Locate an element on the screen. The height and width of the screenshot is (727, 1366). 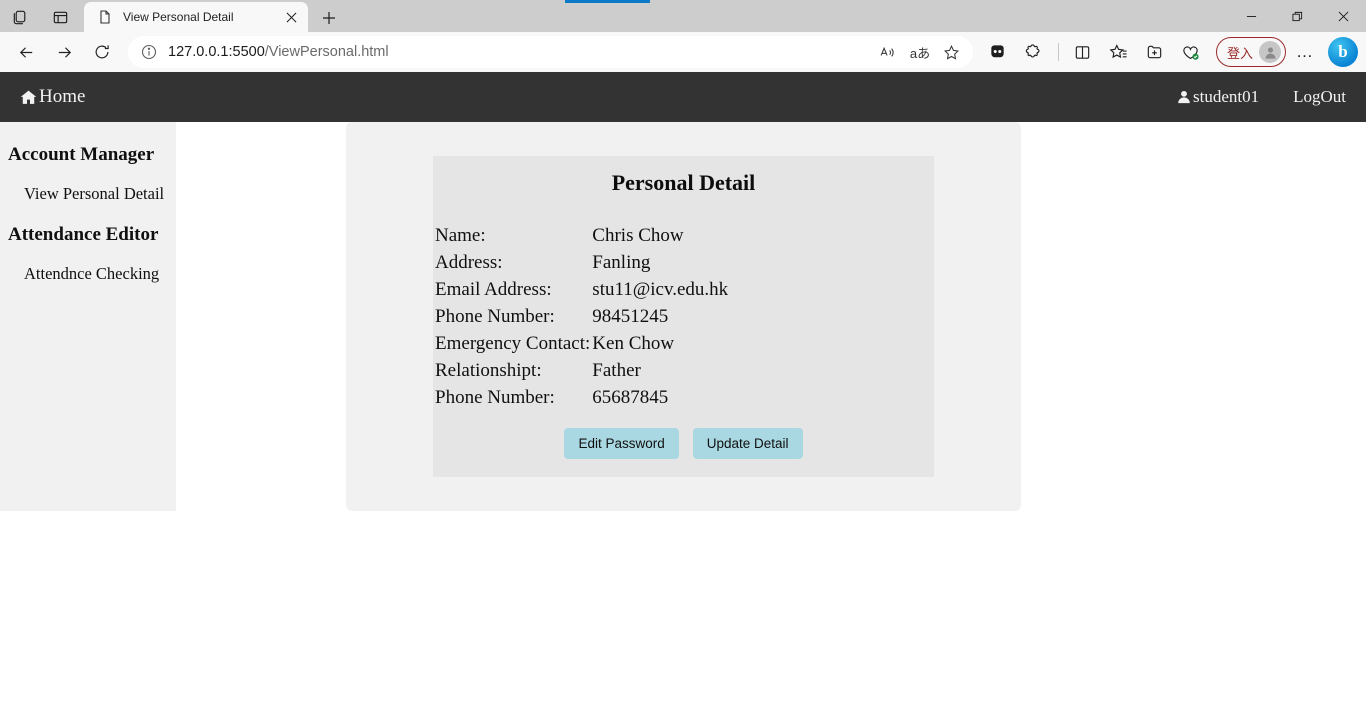
browser-tab: View Personal Detail is located at coordinates (196, 17).